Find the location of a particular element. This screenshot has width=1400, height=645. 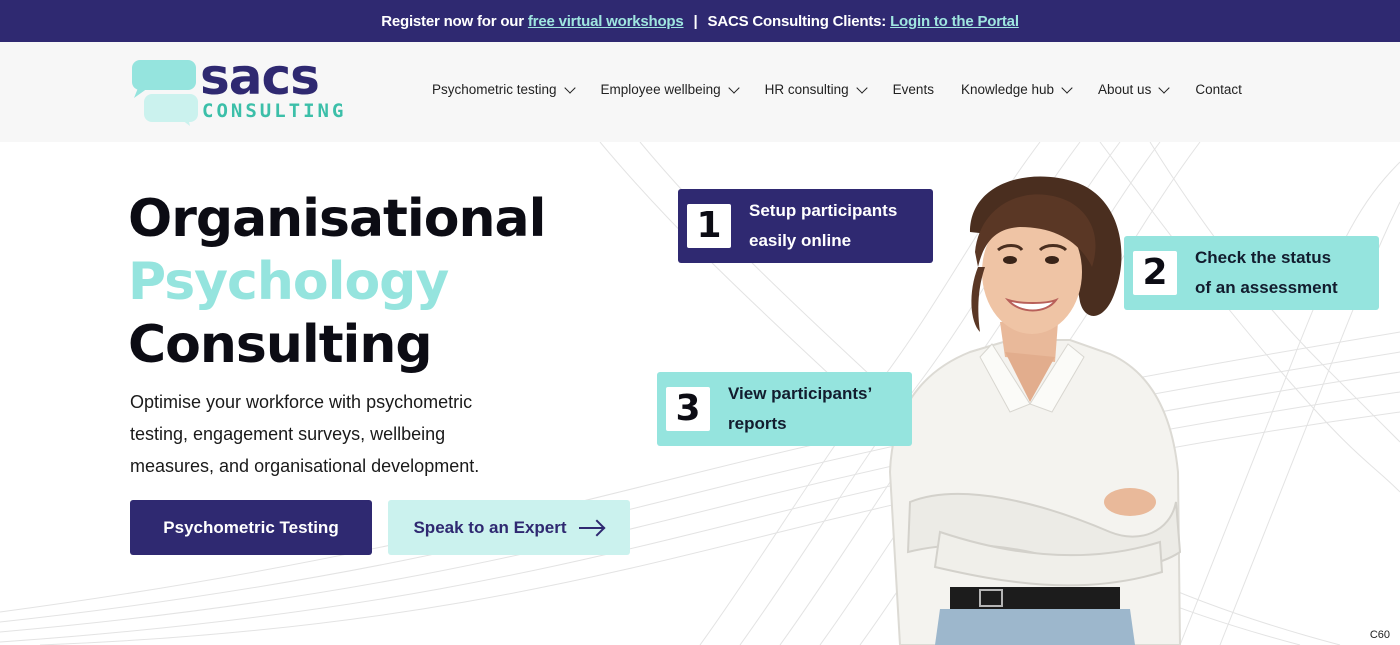

nav-hr-consulting: HR consulting is located at coordinates (816, 89).